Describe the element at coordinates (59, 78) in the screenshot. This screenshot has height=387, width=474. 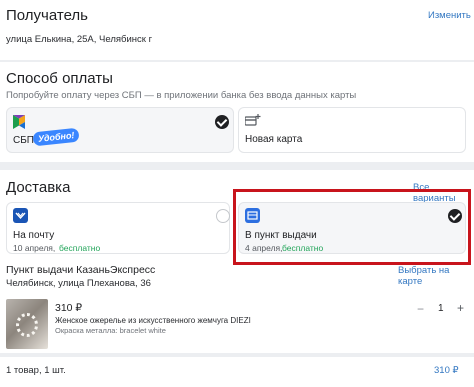
I see `payment-title: Способ оплаты` at that location.